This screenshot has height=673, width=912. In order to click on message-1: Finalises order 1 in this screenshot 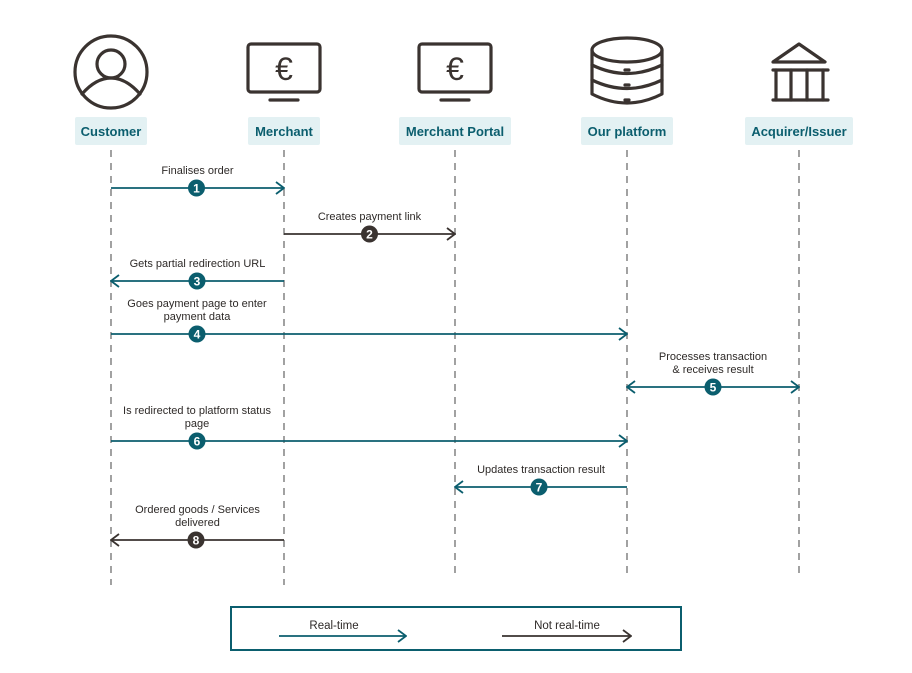, I will do `click(197, 181)`.